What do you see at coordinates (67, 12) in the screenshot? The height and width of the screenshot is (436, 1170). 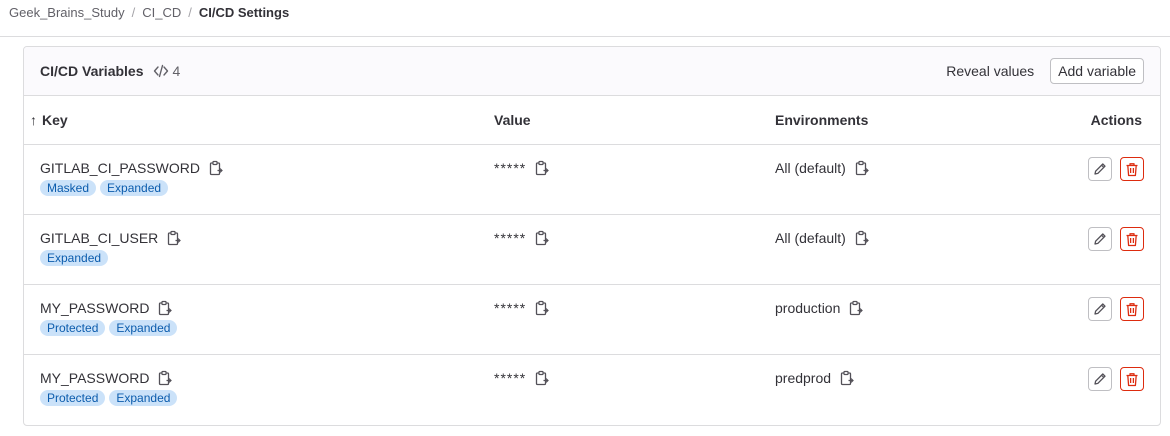 I see `breadcrumb-item-group: Geek_Brains_Study` at bounding box center [67, 12].